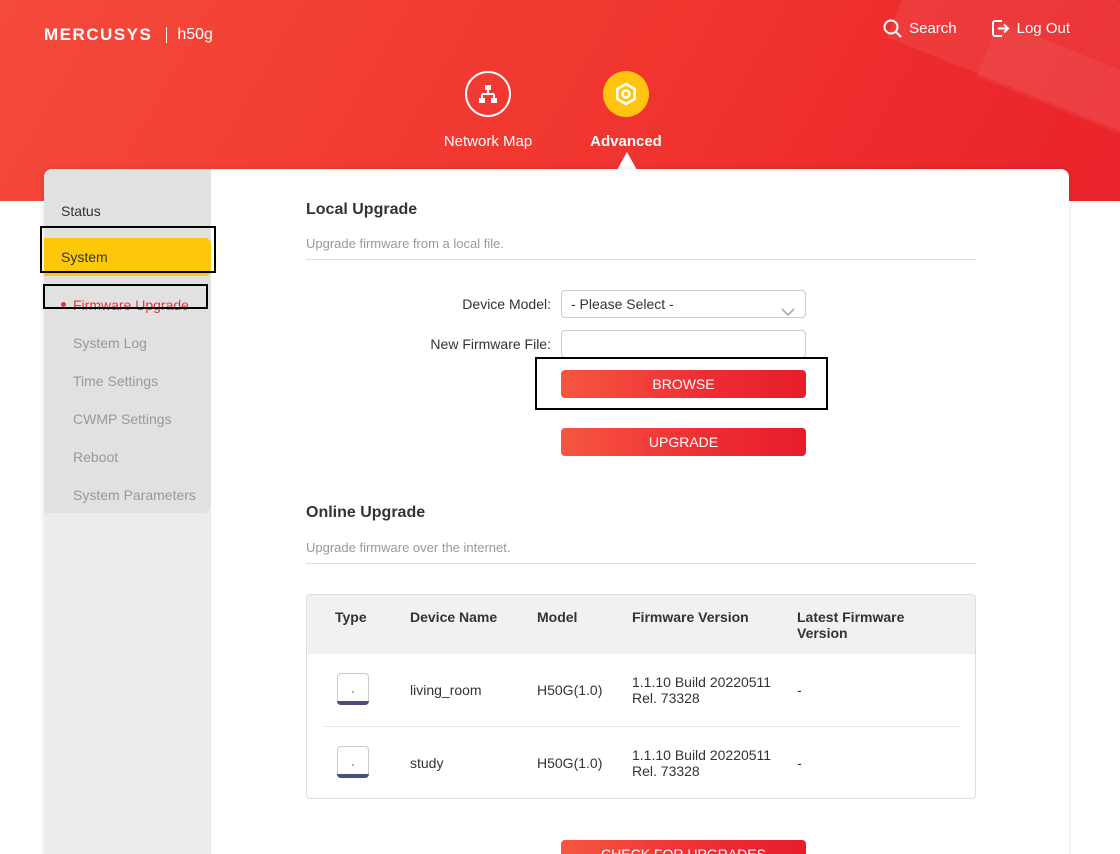 This screenshot has width=1120, height=854. I want to click on brand-name: MERCUSYS, so click(98, 34).